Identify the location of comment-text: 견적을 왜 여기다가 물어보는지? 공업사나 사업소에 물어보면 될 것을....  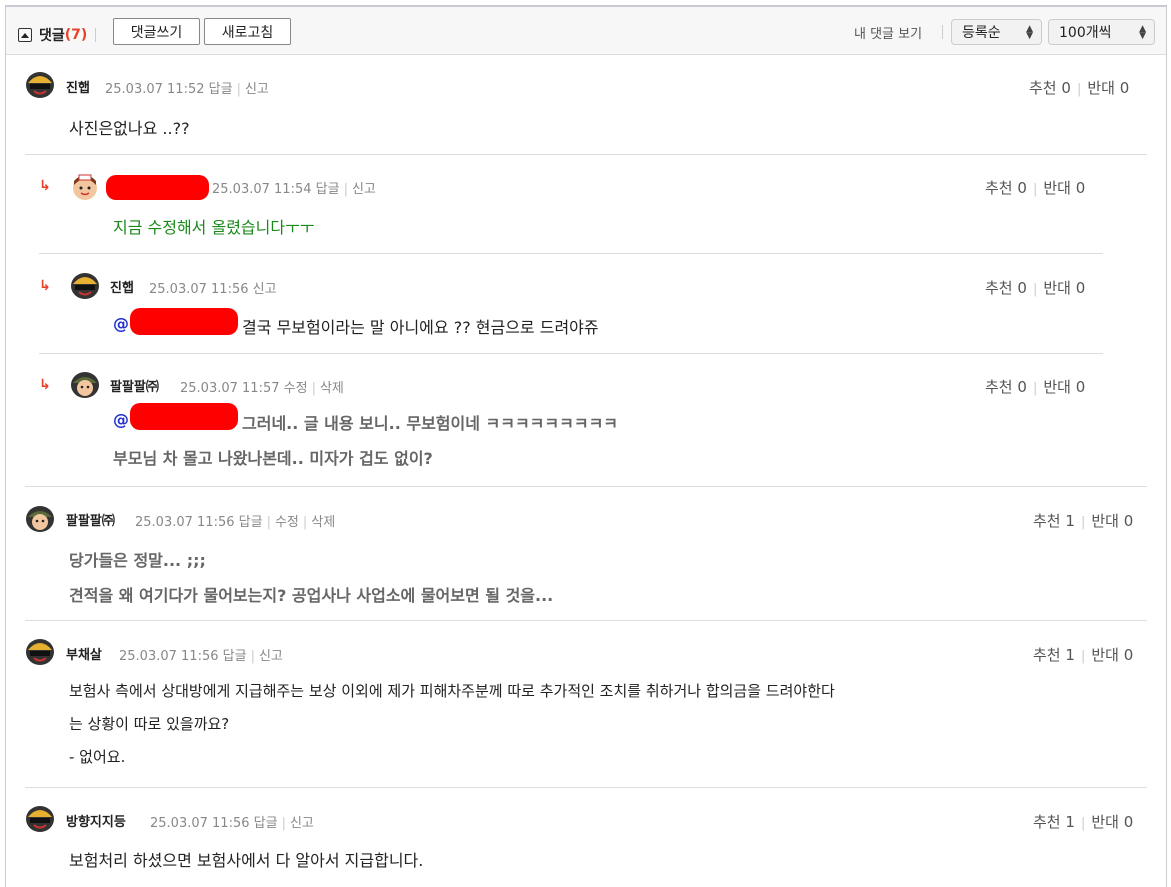
(311, 595).